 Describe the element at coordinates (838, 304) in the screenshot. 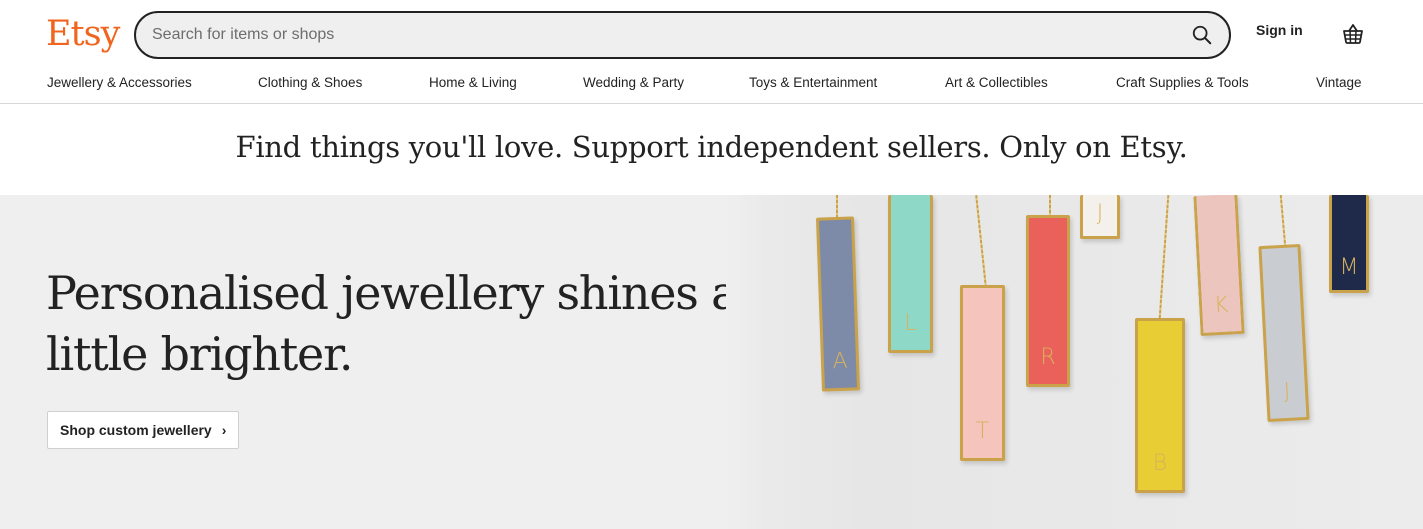

I see `pendant-a: A` at that location.